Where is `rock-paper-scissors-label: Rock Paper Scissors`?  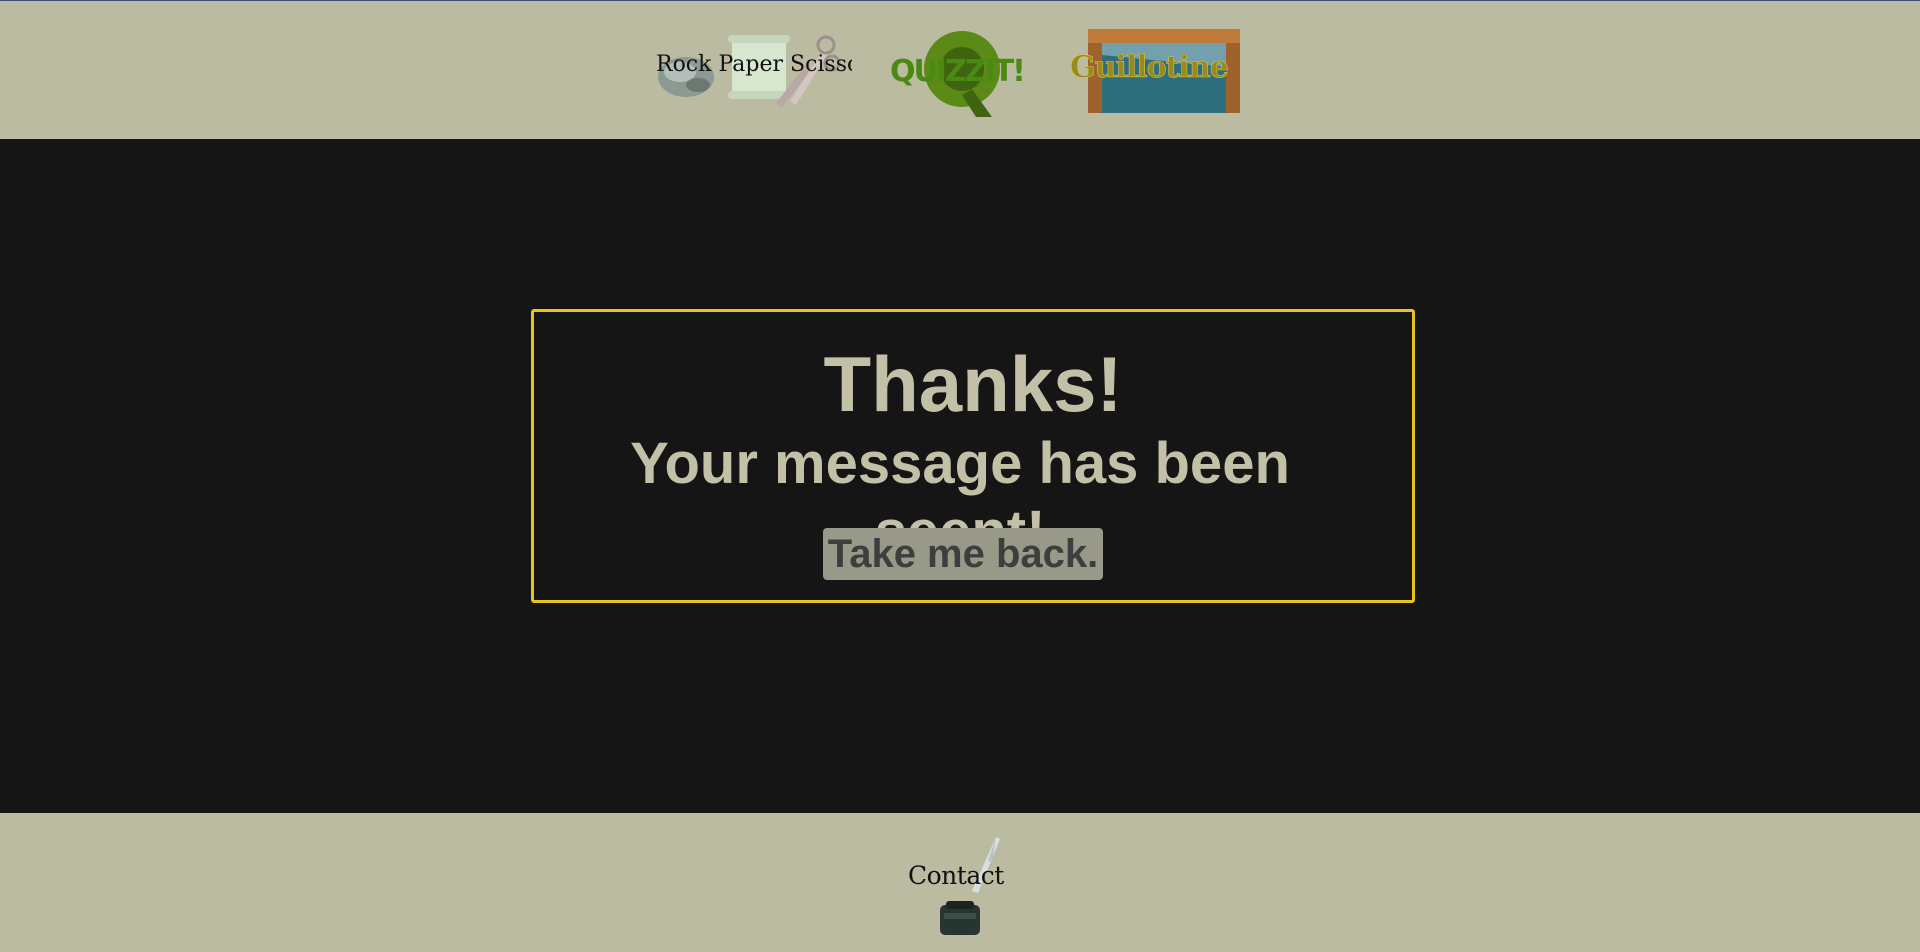 rock-paper-scissors-label: Rock Paper Scissors is located at coordinates (754, 64).